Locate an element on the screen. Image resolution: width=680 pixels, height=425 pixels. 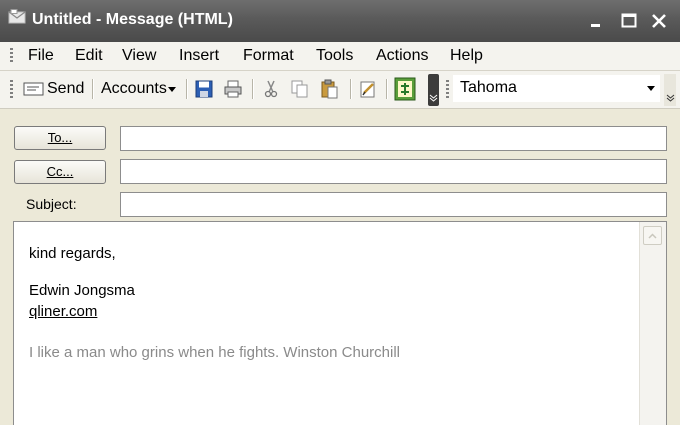
to-field is located at coordinates (393, 138).